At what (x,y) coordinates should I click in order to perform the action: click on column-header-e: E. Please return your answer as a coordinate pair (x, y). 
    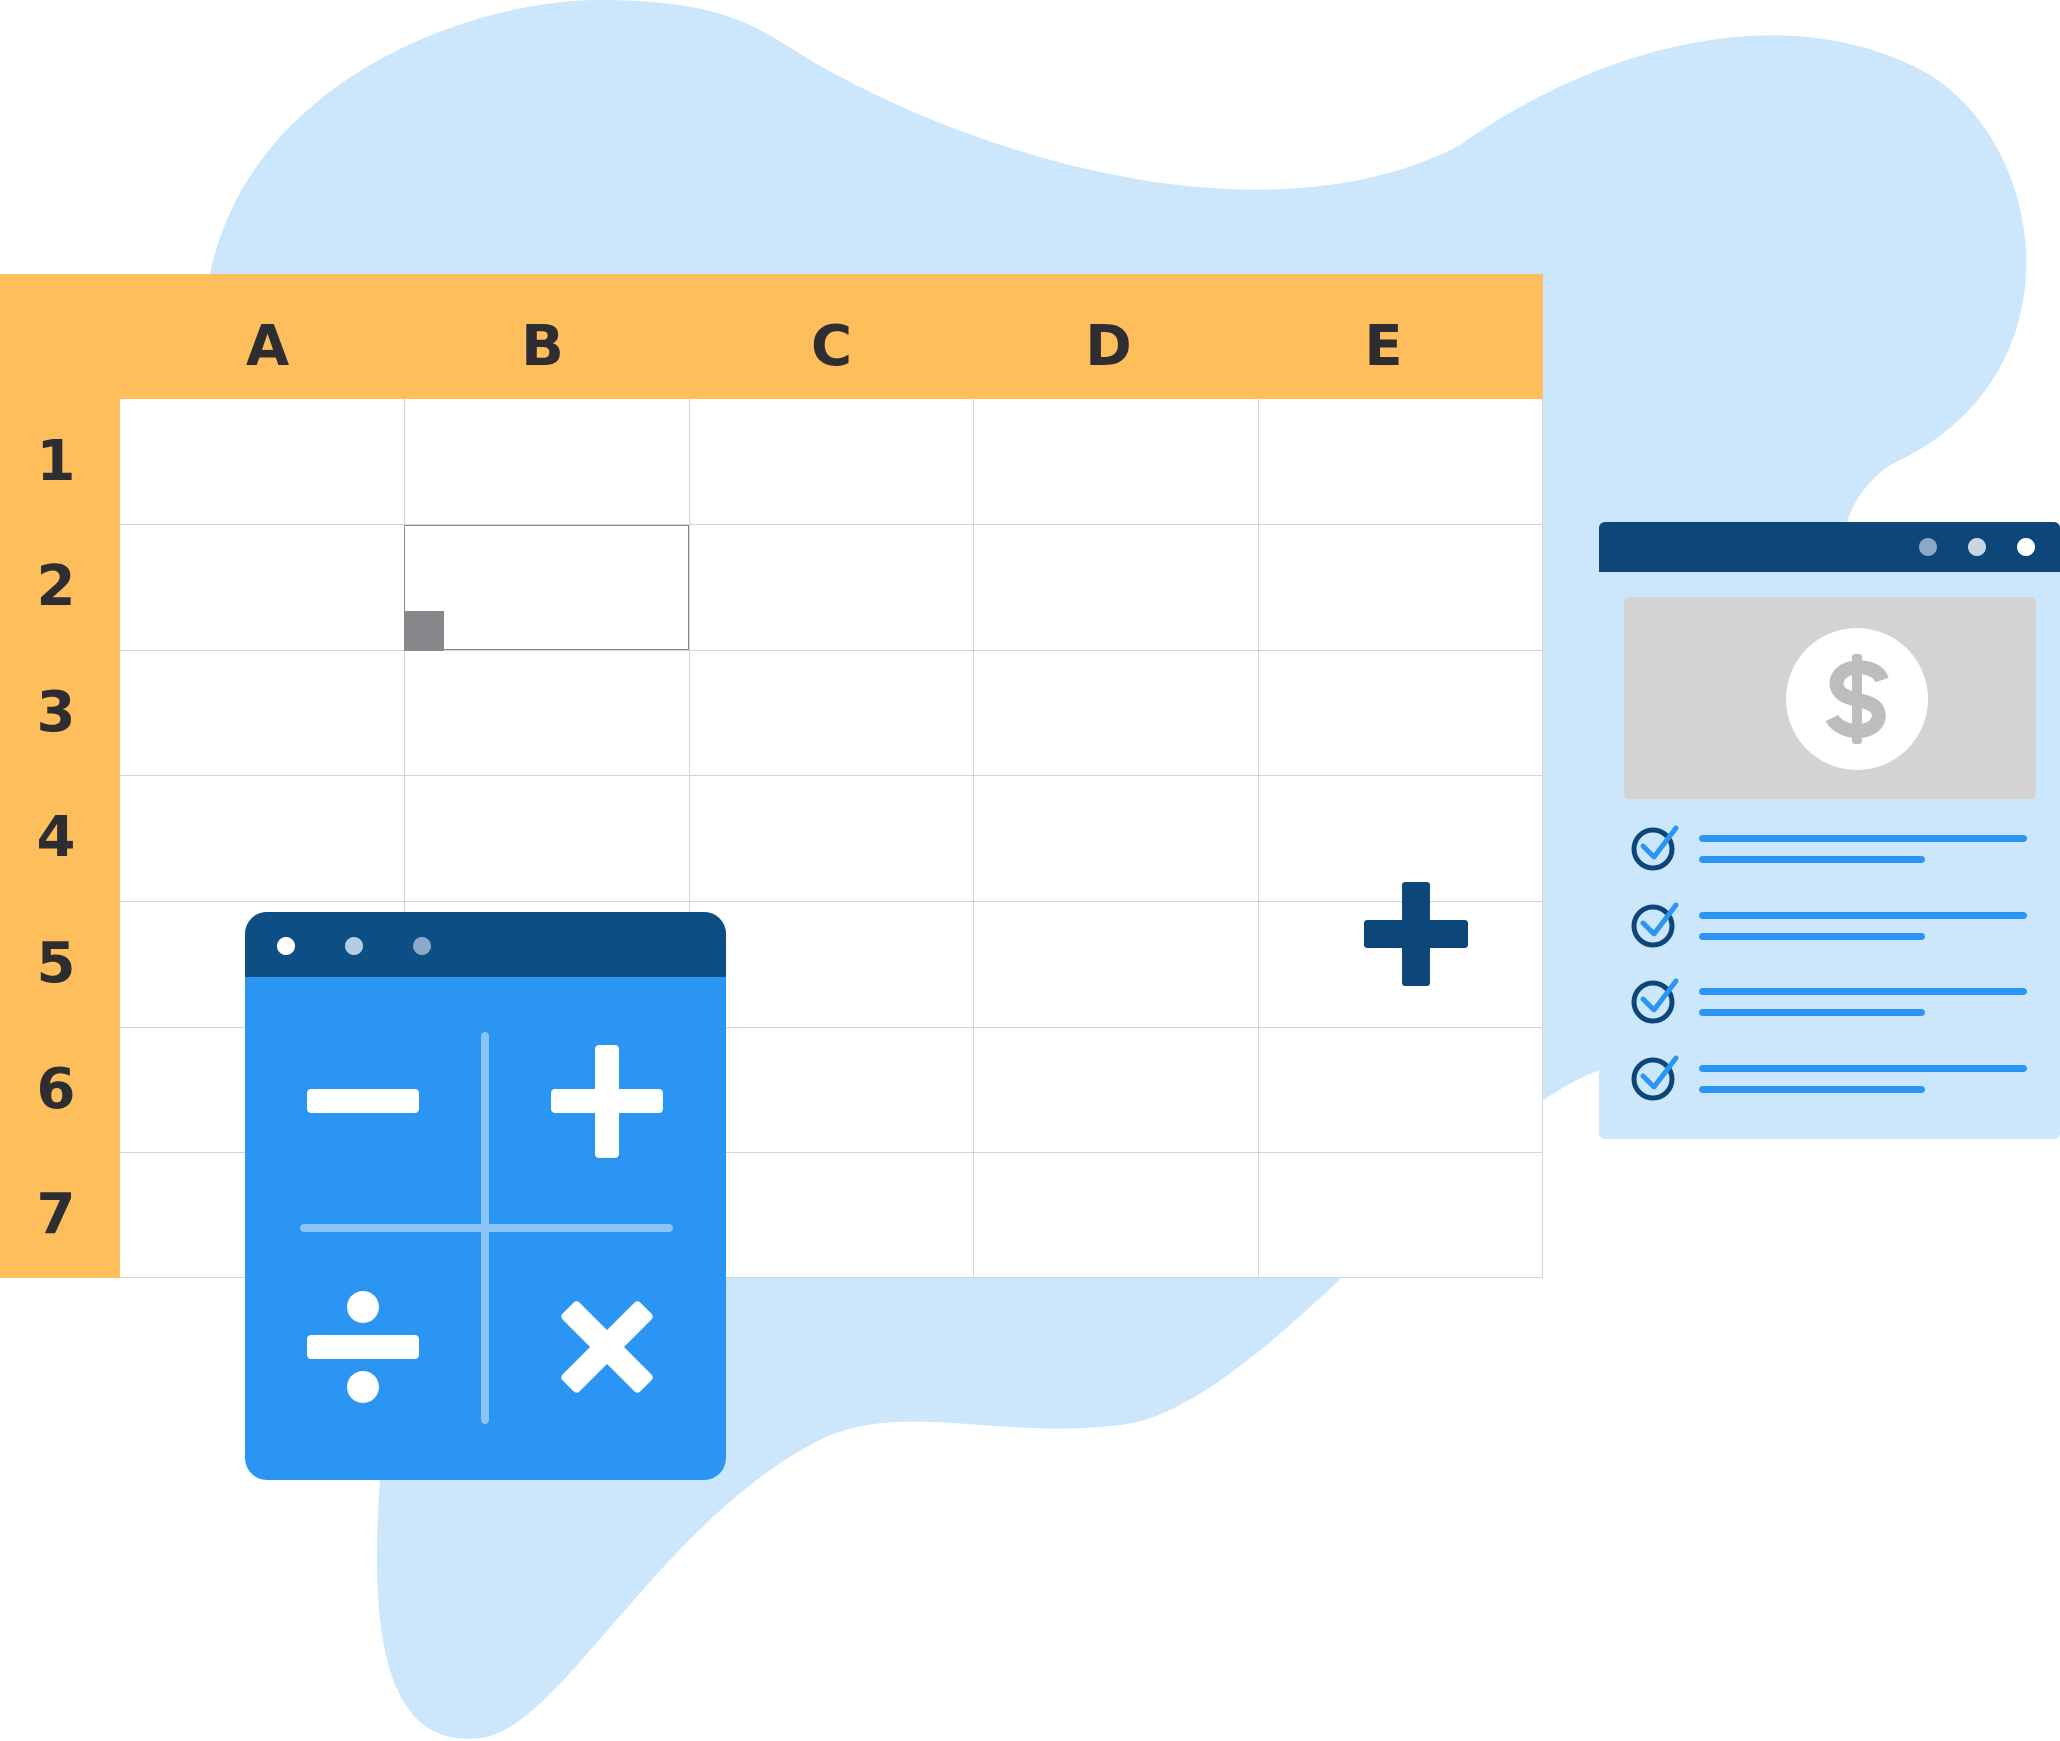
    Looking at the image, I should click on (1383, 336).